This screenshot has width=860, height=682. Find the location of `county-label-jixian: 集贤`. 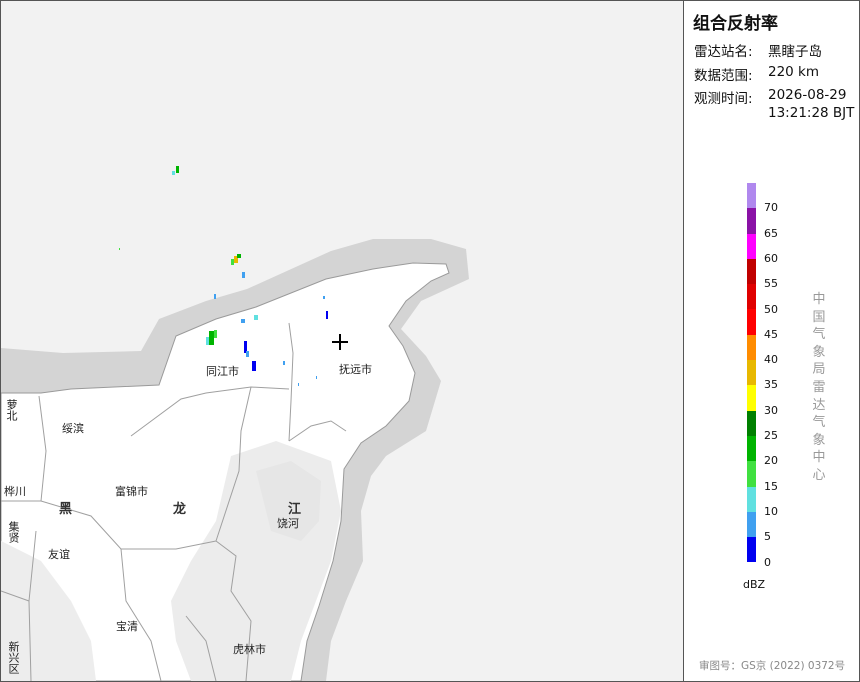

county-label-jixian: 集贤 is located at coordinates (13, 532).